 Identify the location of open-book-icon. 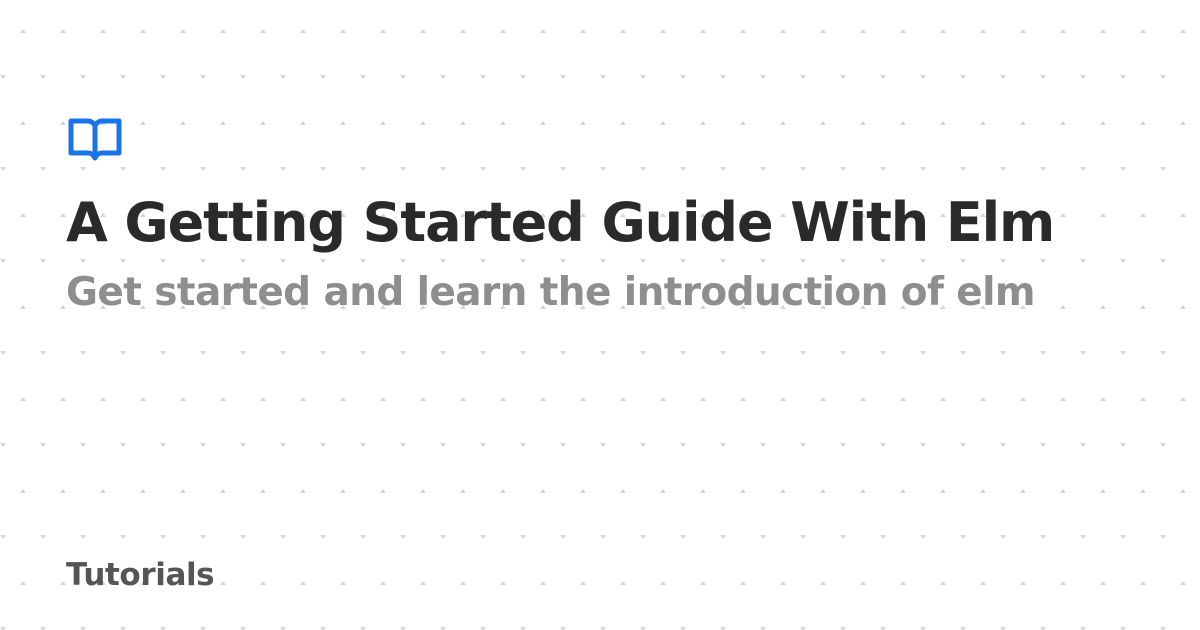
(95, 139).